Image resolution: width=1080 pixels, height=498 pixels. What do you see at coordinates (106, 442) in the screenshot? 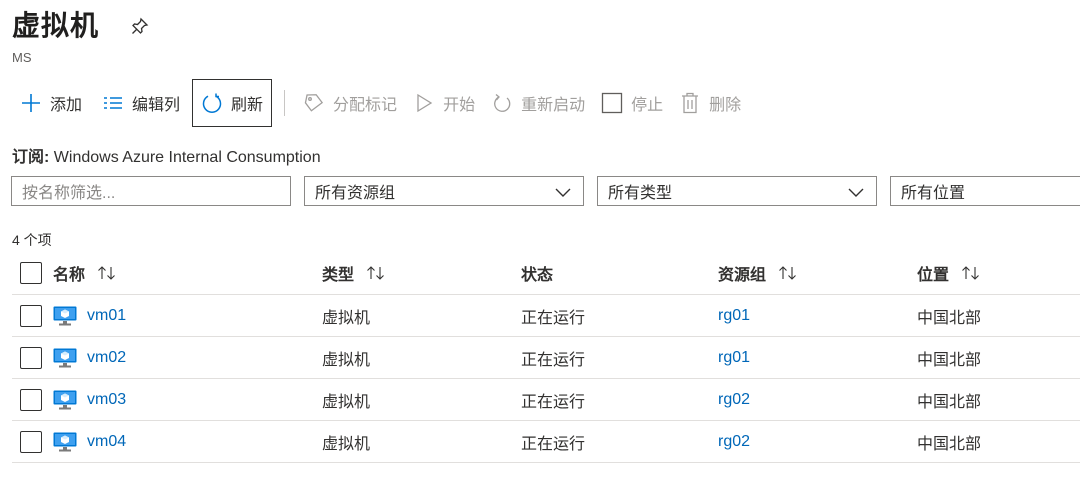
I see `vm-name-link: vm04` at bounding box center [106, 442].